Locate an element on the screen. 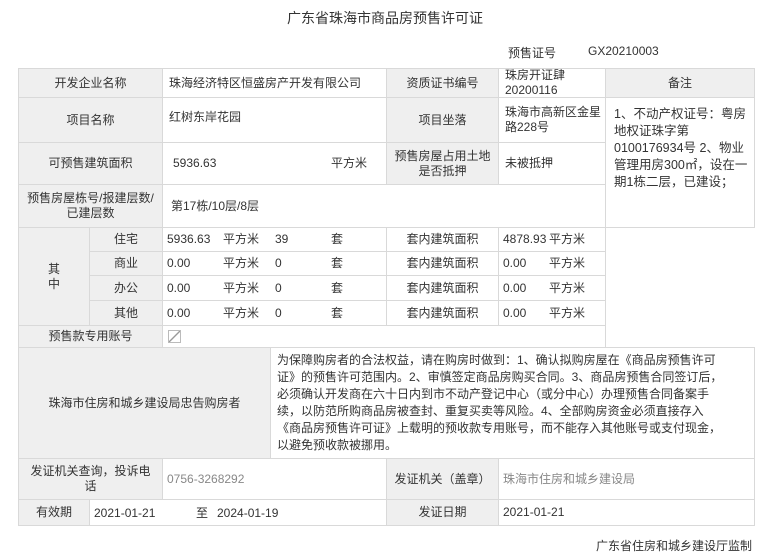  query-label: 发证机关查询，投诉电 话 is located at coordinates (90, 479).